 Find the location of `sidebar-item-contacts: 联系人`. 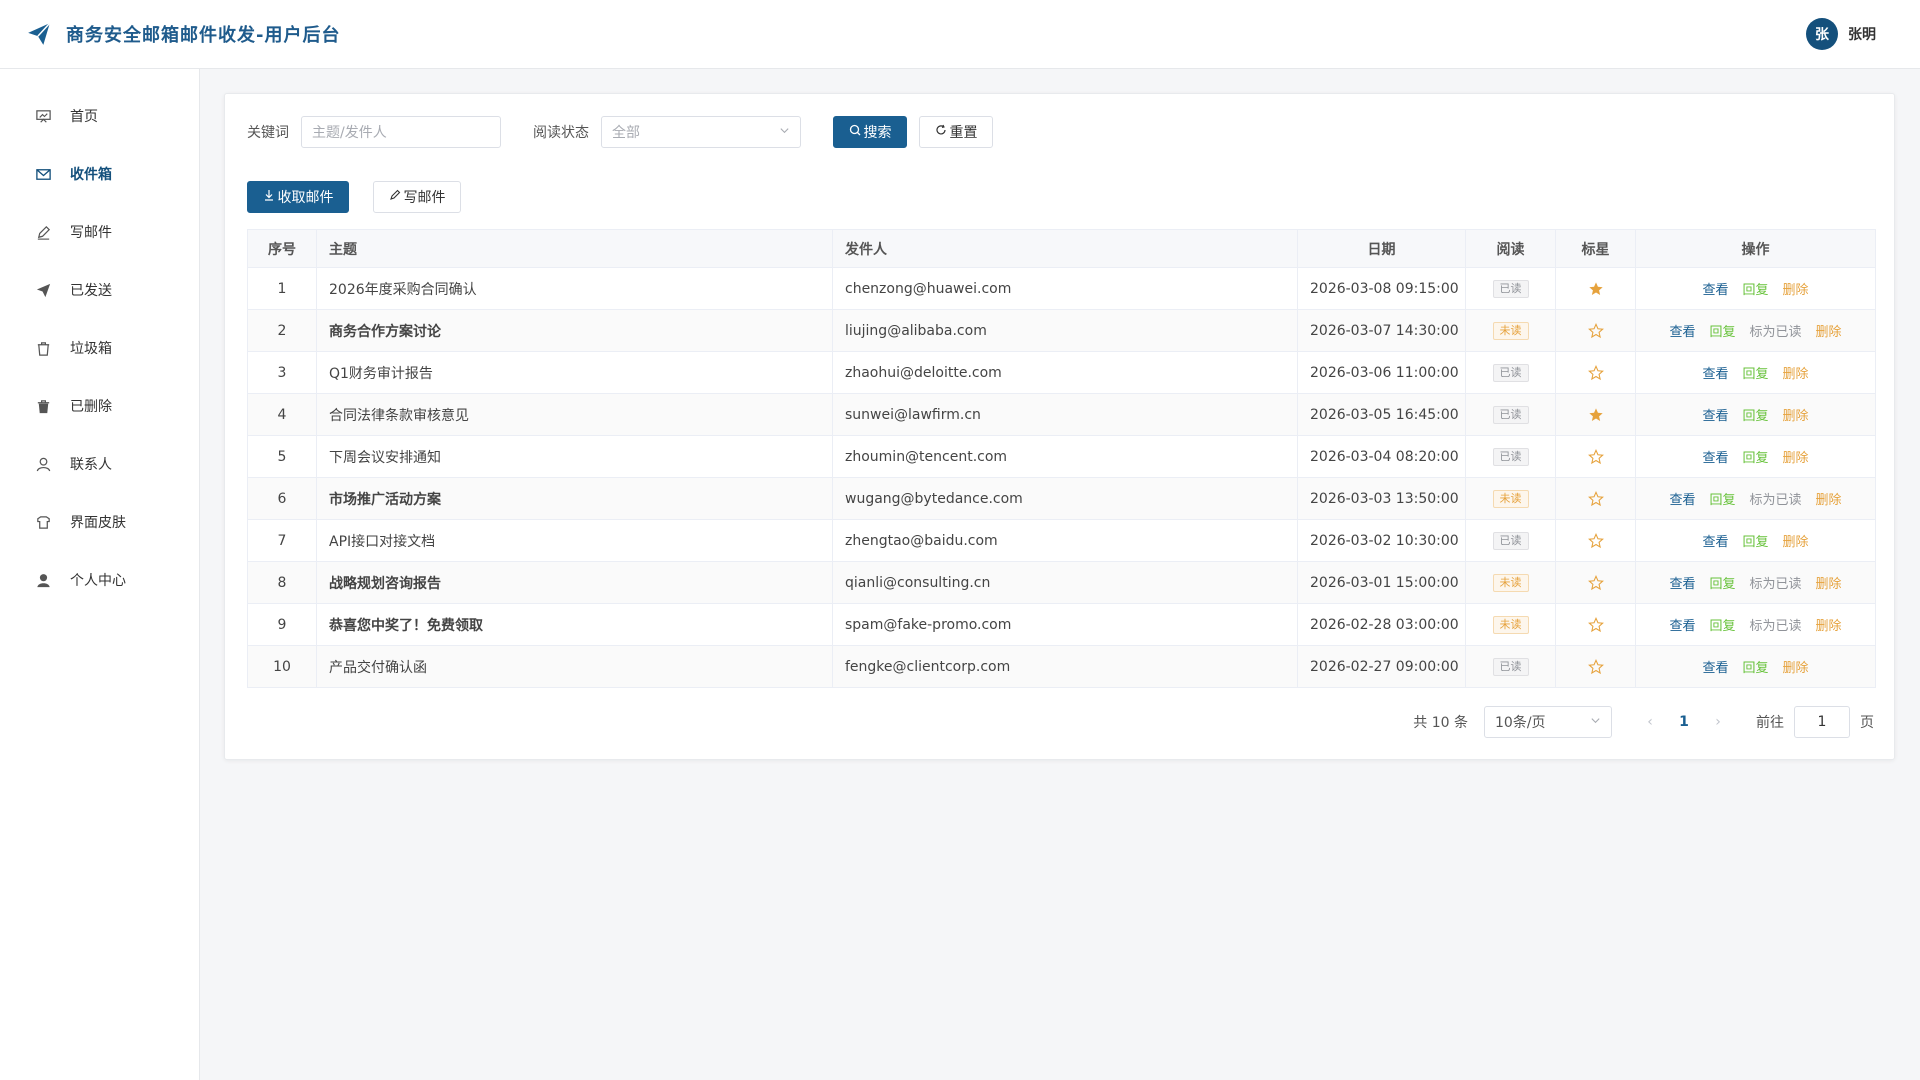

sidebar-item-contacts: 联系人 is located at coordinates (99, 464).